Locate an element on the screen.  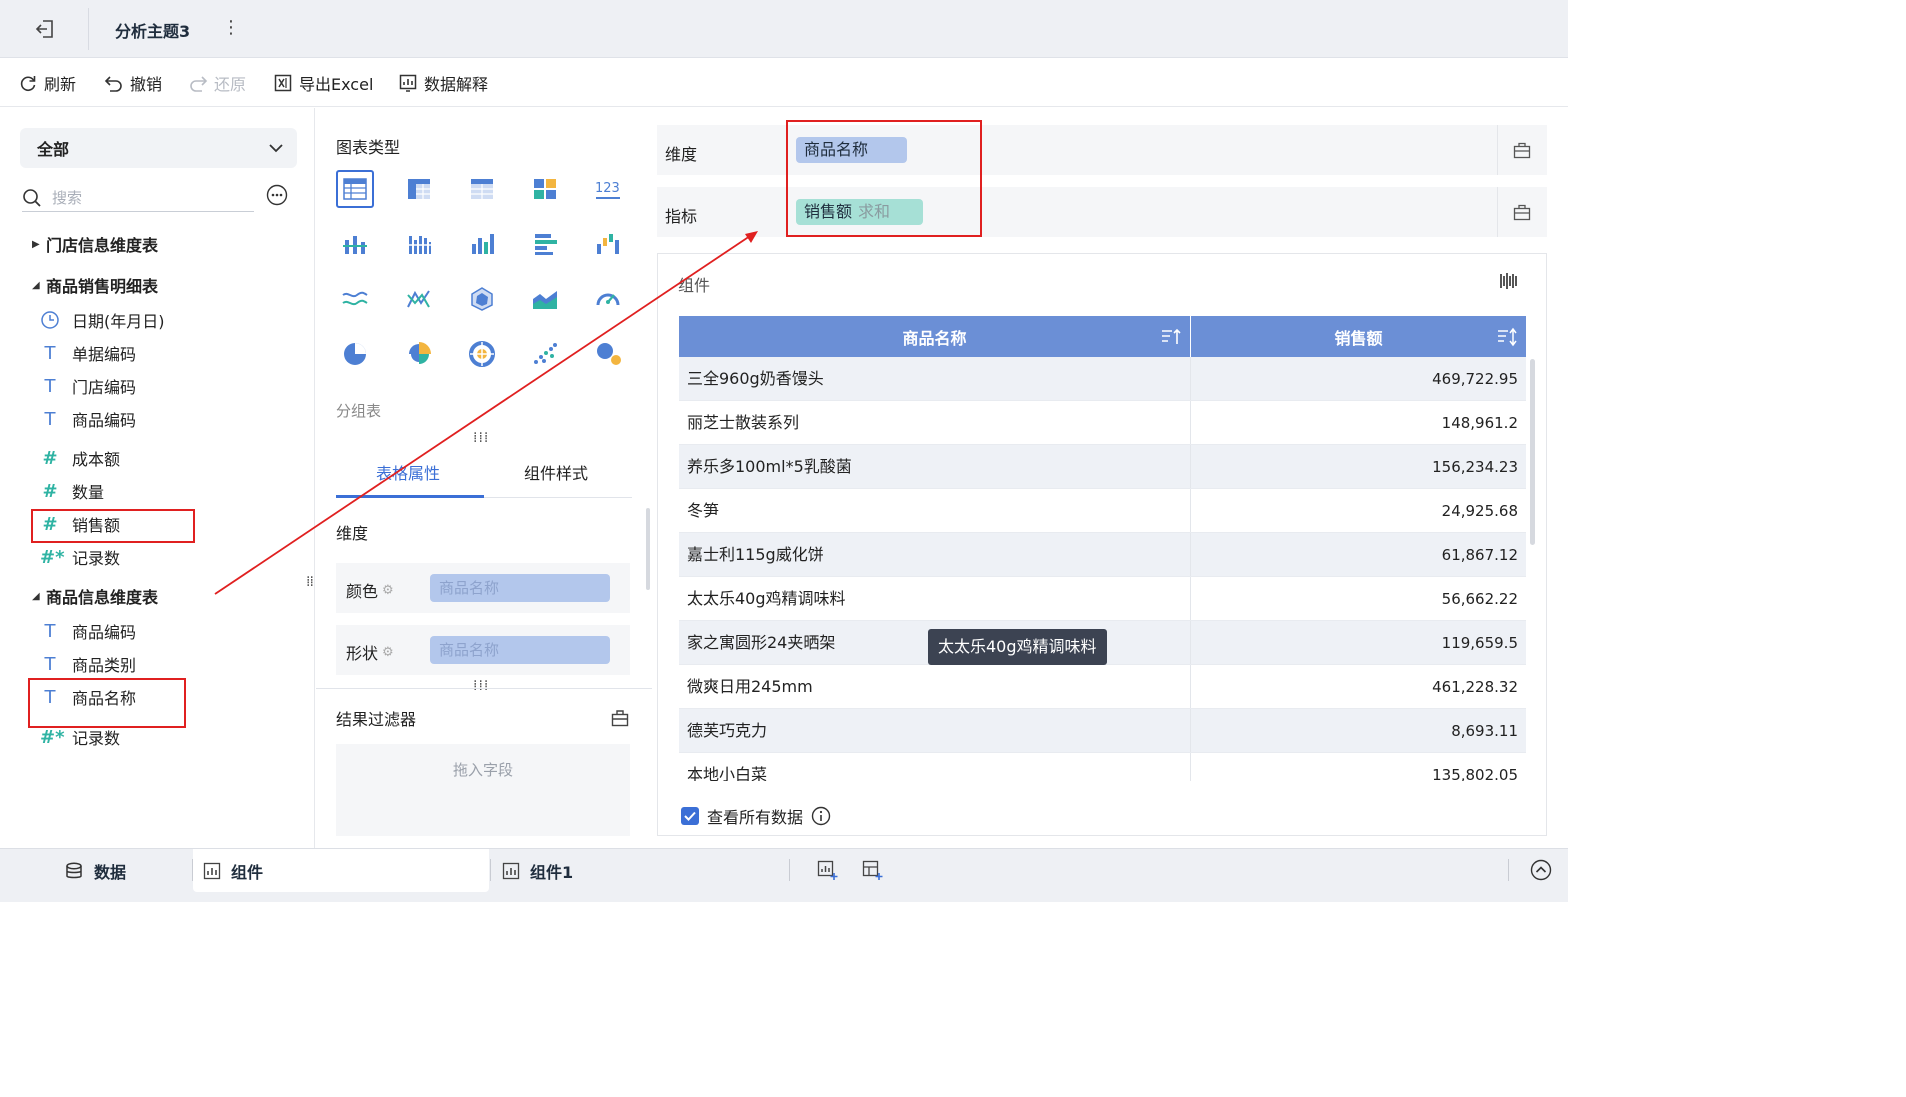
chart-tab-icon is located at coordinates (212, 870).